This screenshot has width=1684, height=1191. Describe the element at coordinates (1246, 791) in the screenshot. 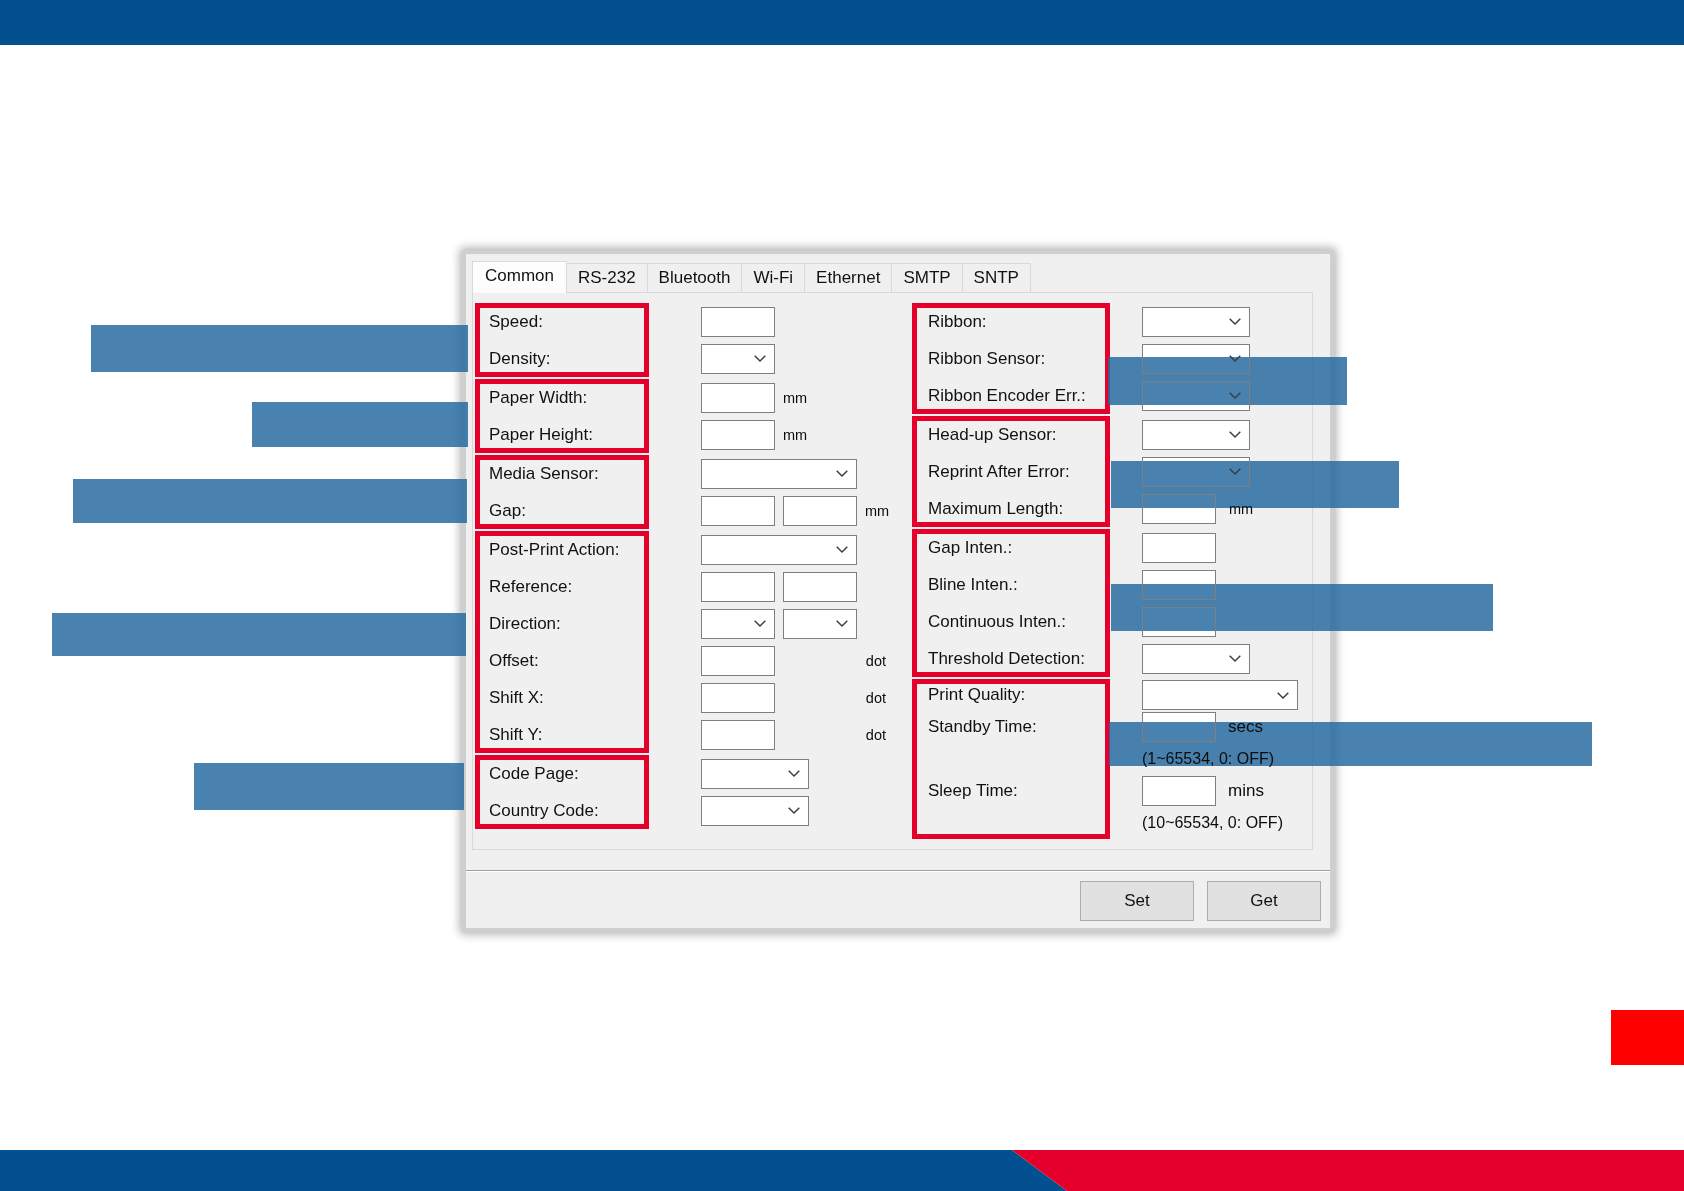

I see `unit-label: mins` at that location.